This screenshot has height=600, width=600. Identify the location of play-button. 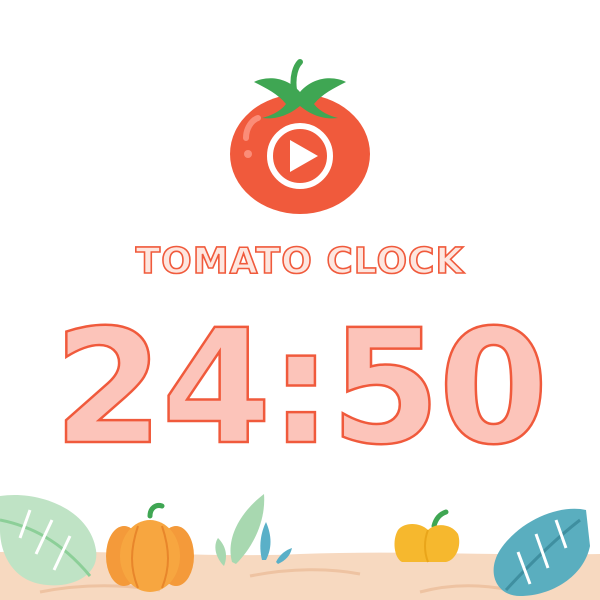
(301, 137).